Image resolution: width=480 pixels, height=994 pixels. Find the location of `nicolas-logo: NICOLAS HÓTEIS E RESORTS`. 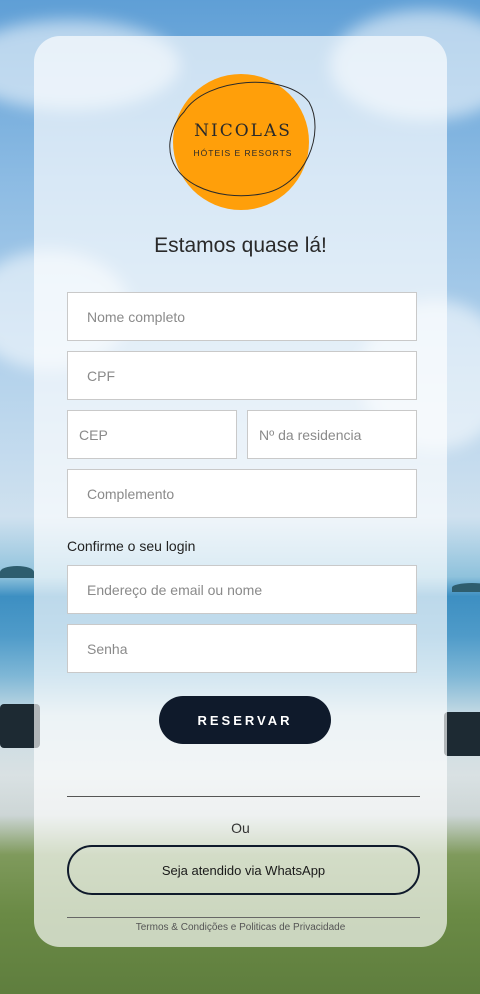

nicolas-logo: NICOLAS HÓTEIS E RESORTS is located at coordinates (242, 142).